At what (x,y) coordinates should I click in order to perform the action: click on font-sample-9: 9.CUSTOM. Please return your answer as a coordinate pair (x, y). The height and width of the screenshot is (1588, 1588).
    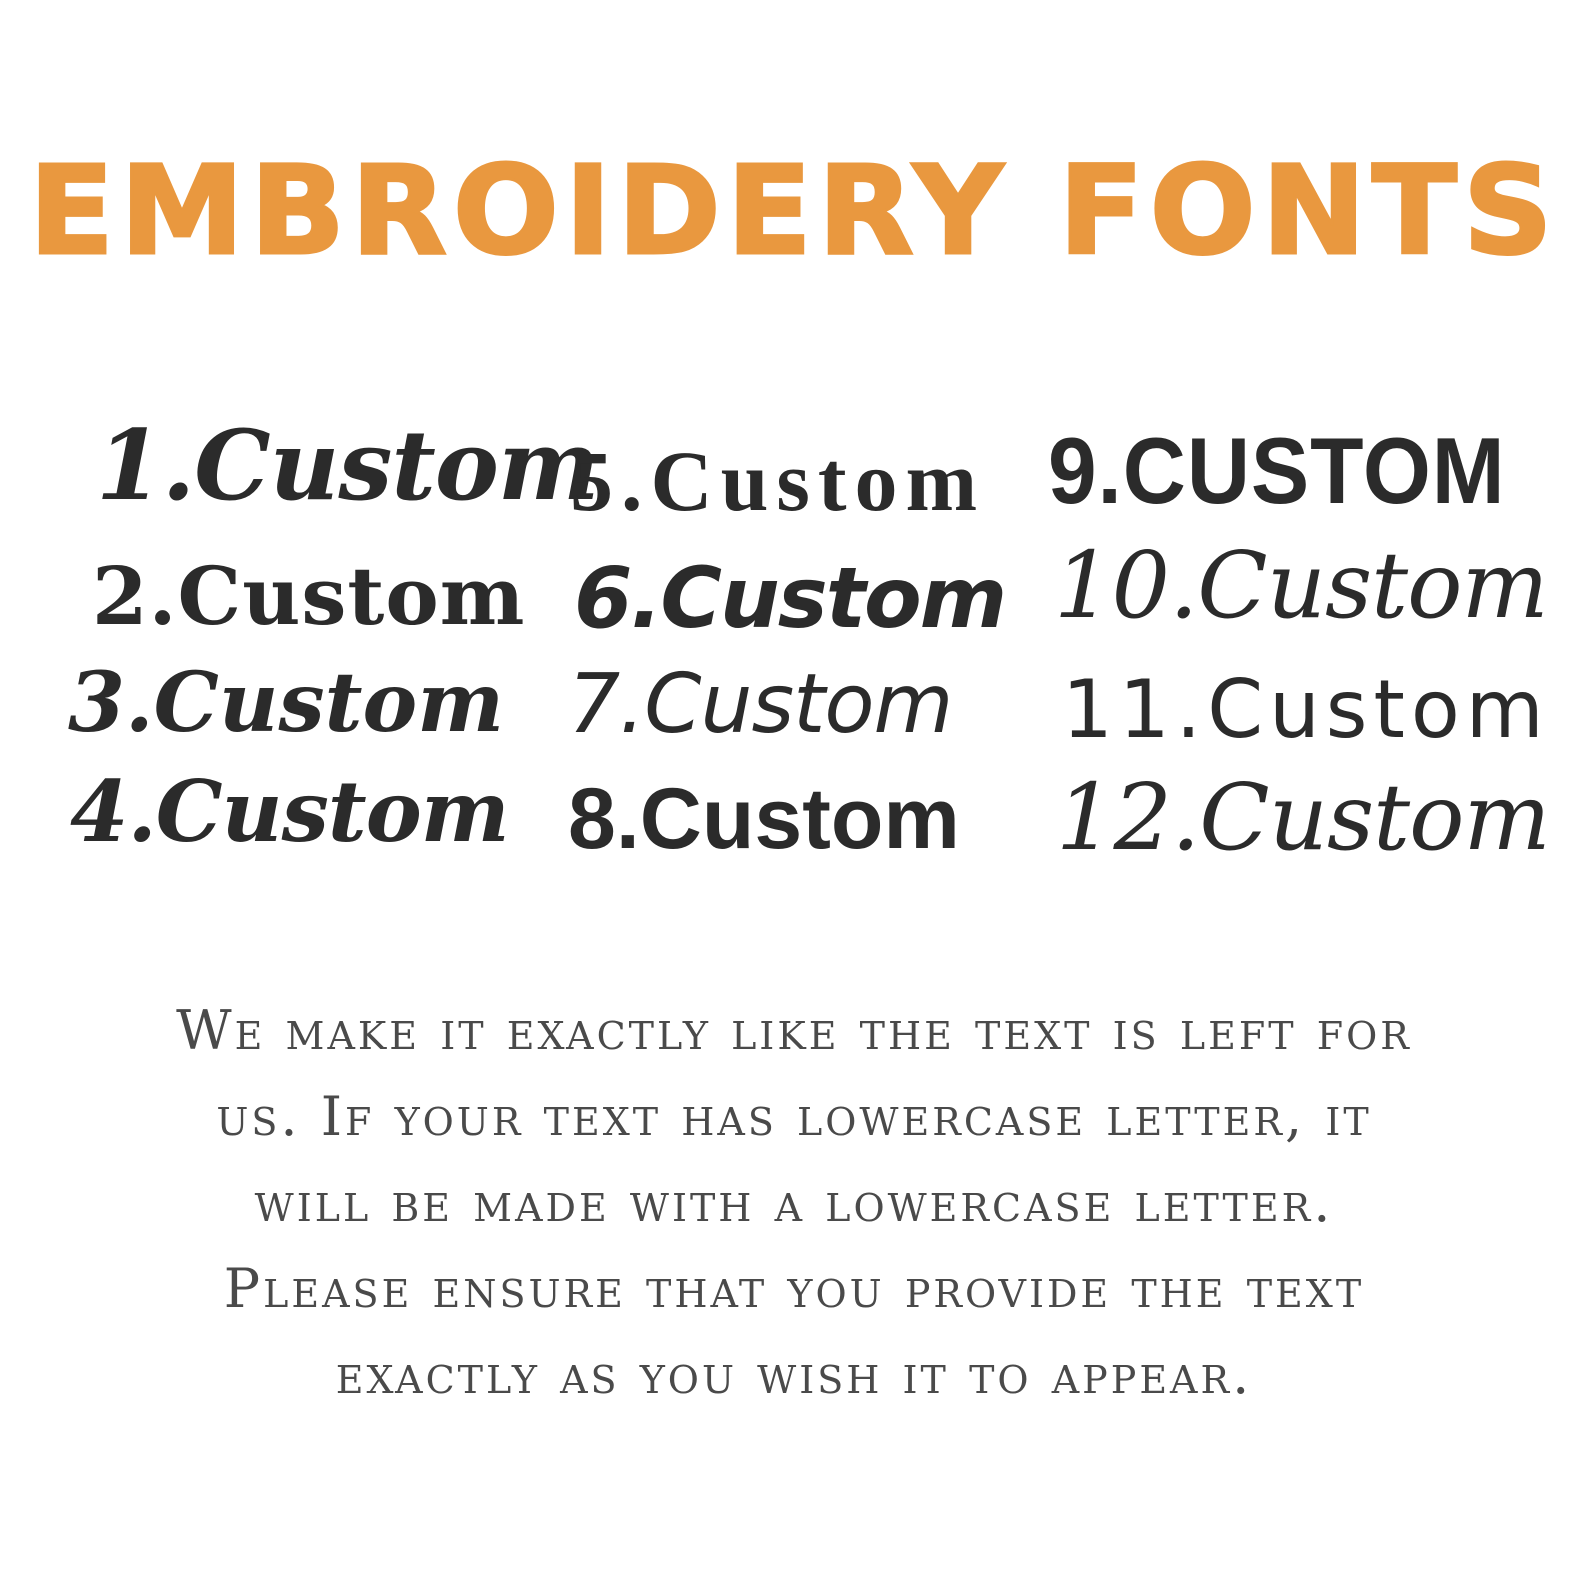
    Looking at the image, I should click on (1277, 470).